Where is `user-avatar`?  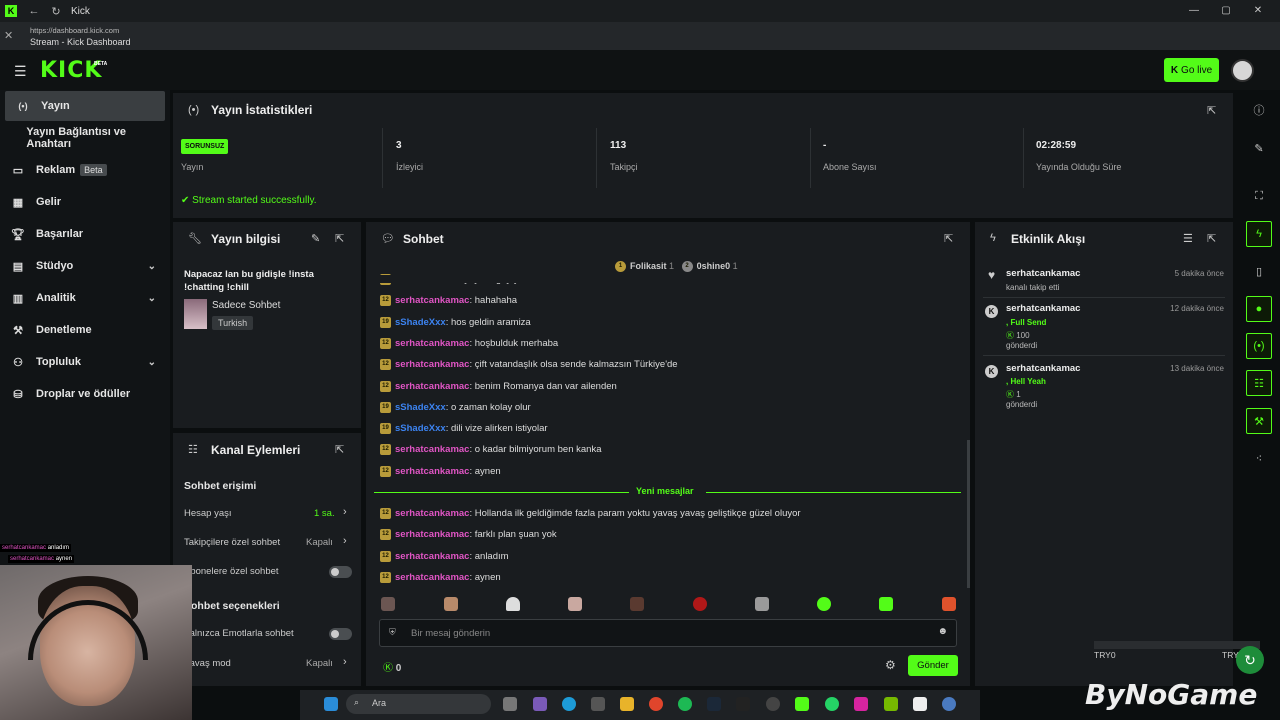 user-avatar is located at coordinates (1242, 70).